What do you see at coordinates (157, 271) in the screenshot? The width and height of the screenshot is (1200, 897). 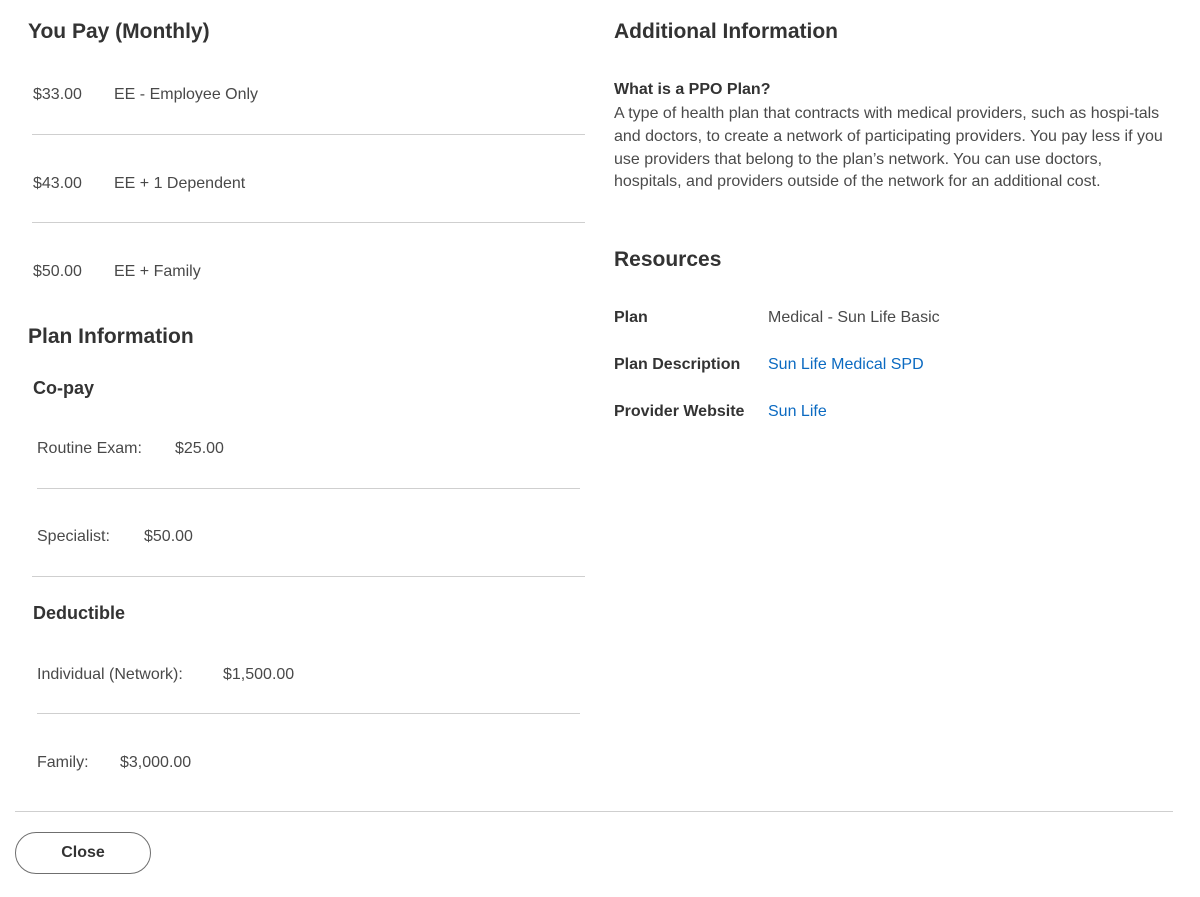 I see `premium-tier: EE + Family` at bounding box center [157, 271].